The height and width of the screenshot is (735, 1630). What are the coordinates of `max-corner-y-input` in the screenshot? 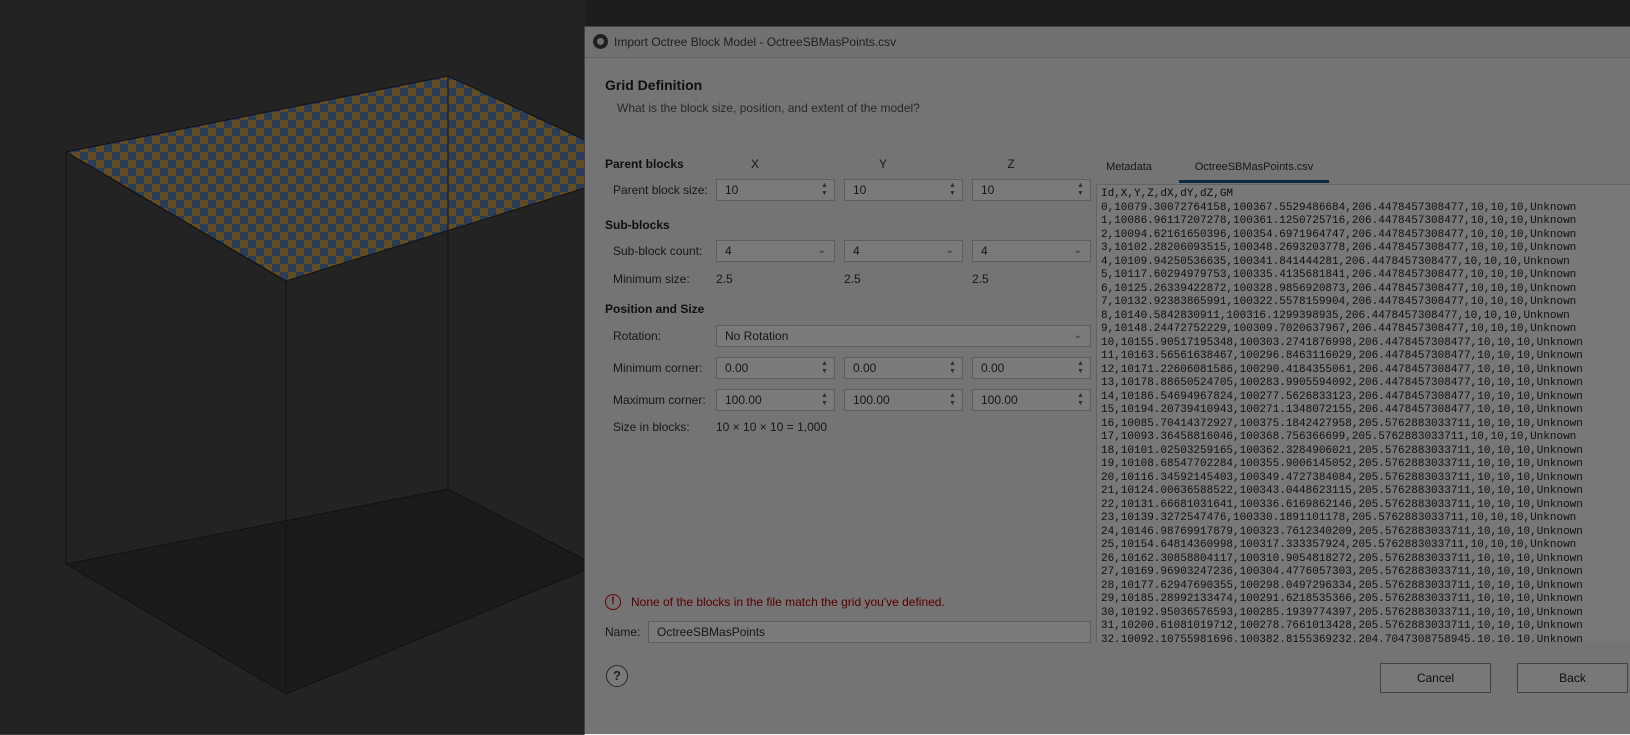 It's located at (894, 400).